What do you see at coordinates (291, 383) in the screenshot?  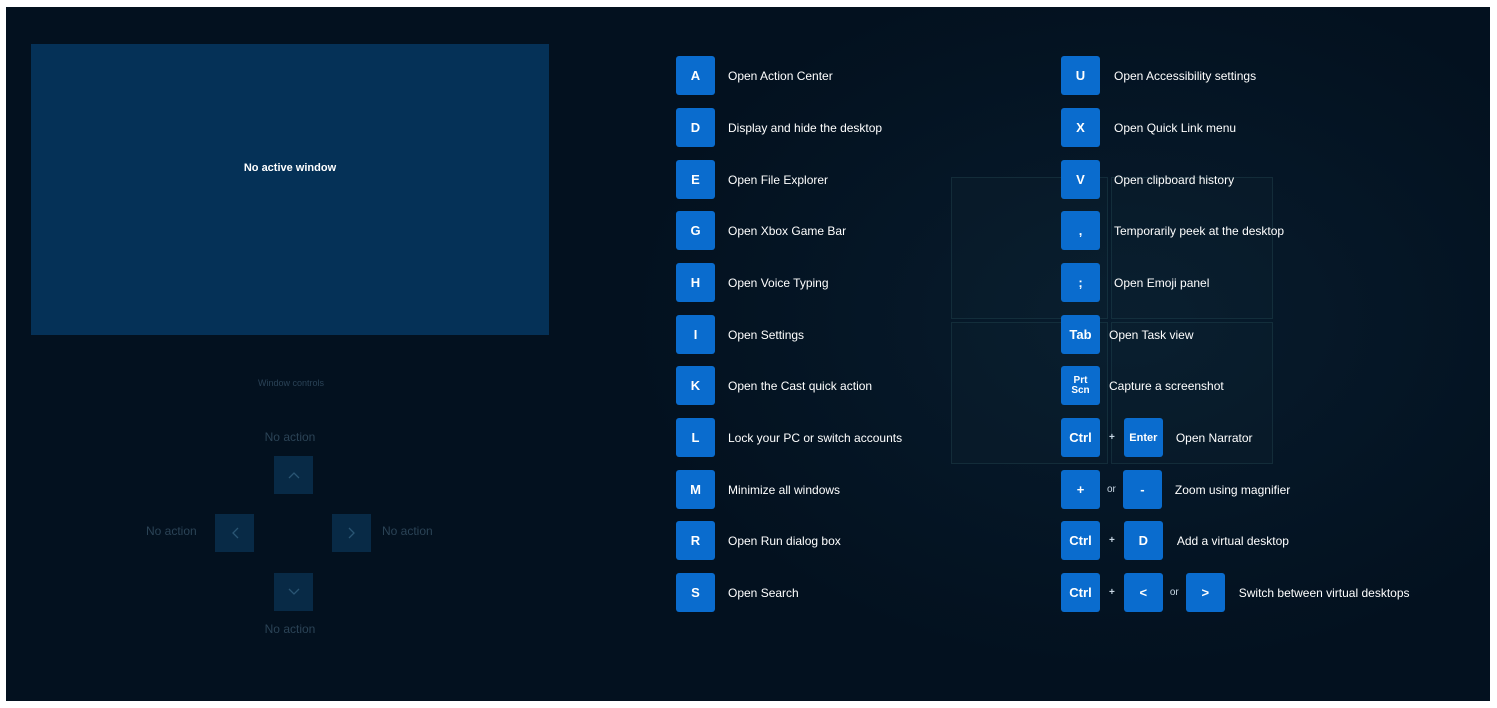 I see `window-controls-title: Window controls` at bounding box center [291, 383].